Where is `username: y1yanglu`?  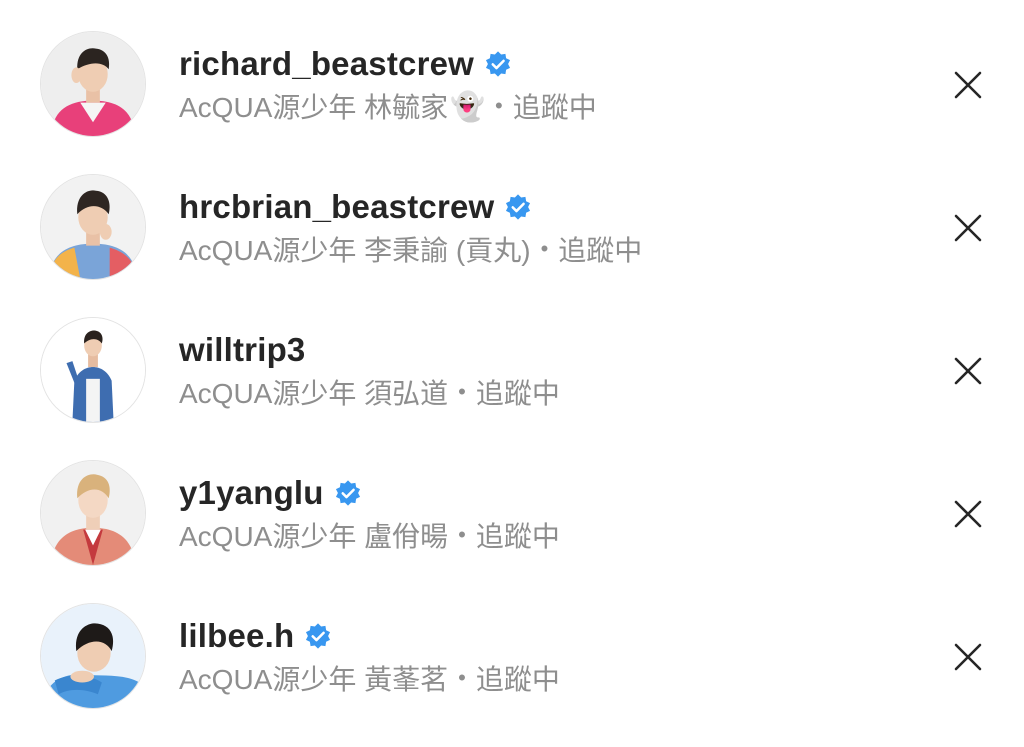 username: y1yanglu is located at coordinates (251, 493).